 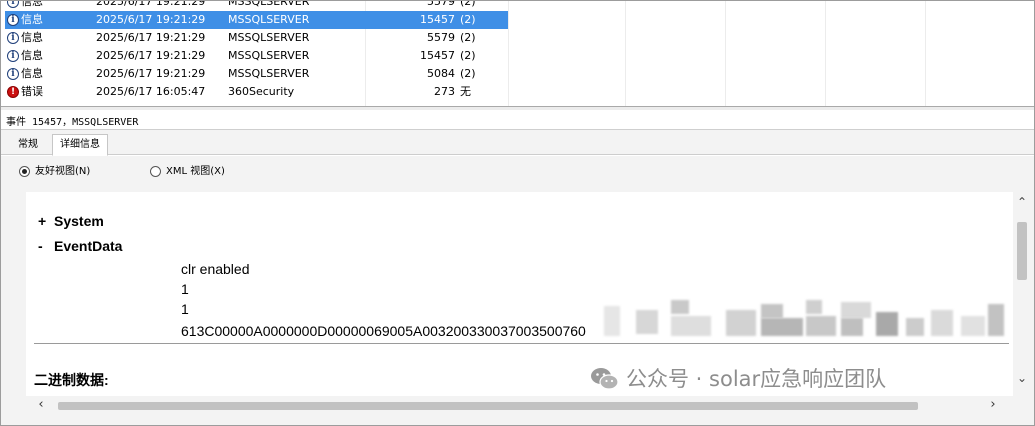 What do you see at coordinates (465, 91) in the screenshot?
I see `event-category: 无` at bounding box center [465, 91].